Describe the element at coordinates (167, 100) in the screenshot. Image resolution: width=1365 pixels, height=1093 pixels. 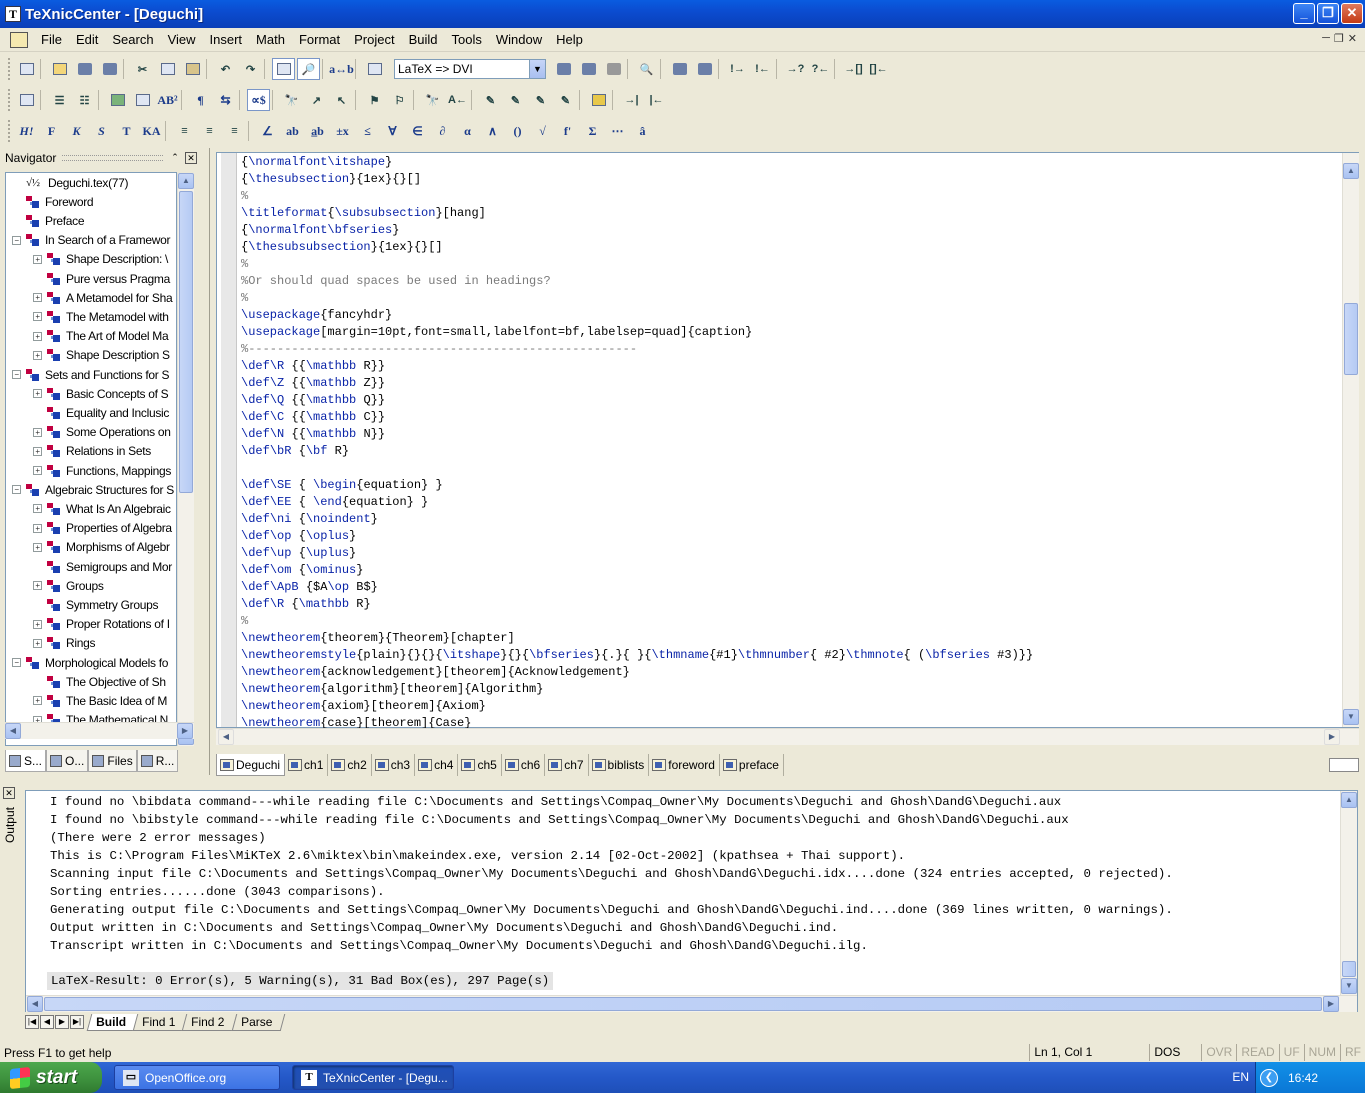
I see `superscript-icon: AB²` at that location.